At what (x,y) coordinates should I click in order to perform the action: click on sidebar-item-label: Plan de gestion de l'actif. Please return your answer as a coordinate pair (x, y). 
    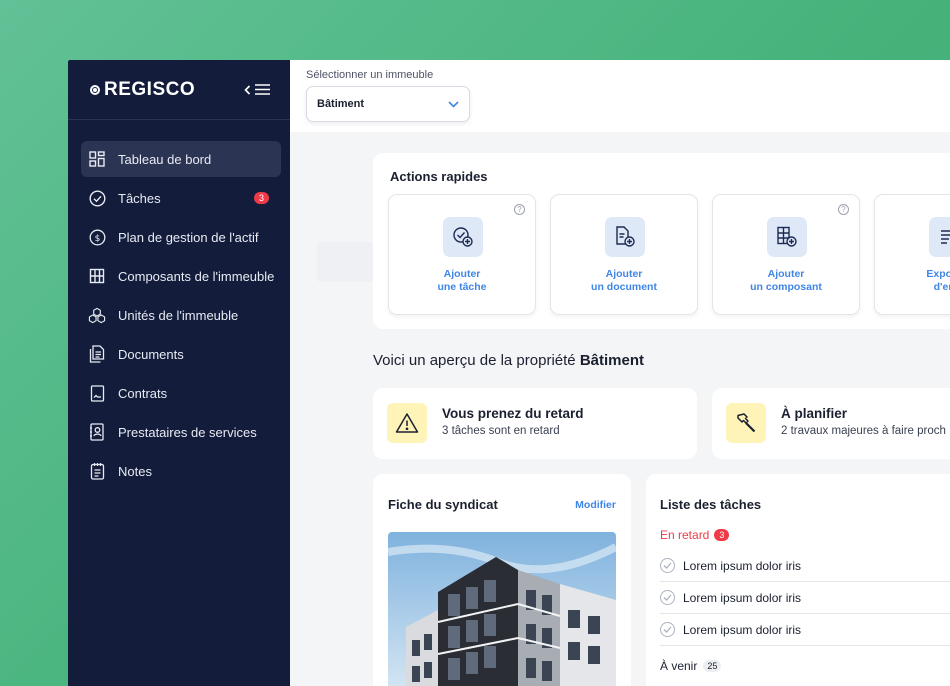
    Looking at the image, I should click on (188, 237).